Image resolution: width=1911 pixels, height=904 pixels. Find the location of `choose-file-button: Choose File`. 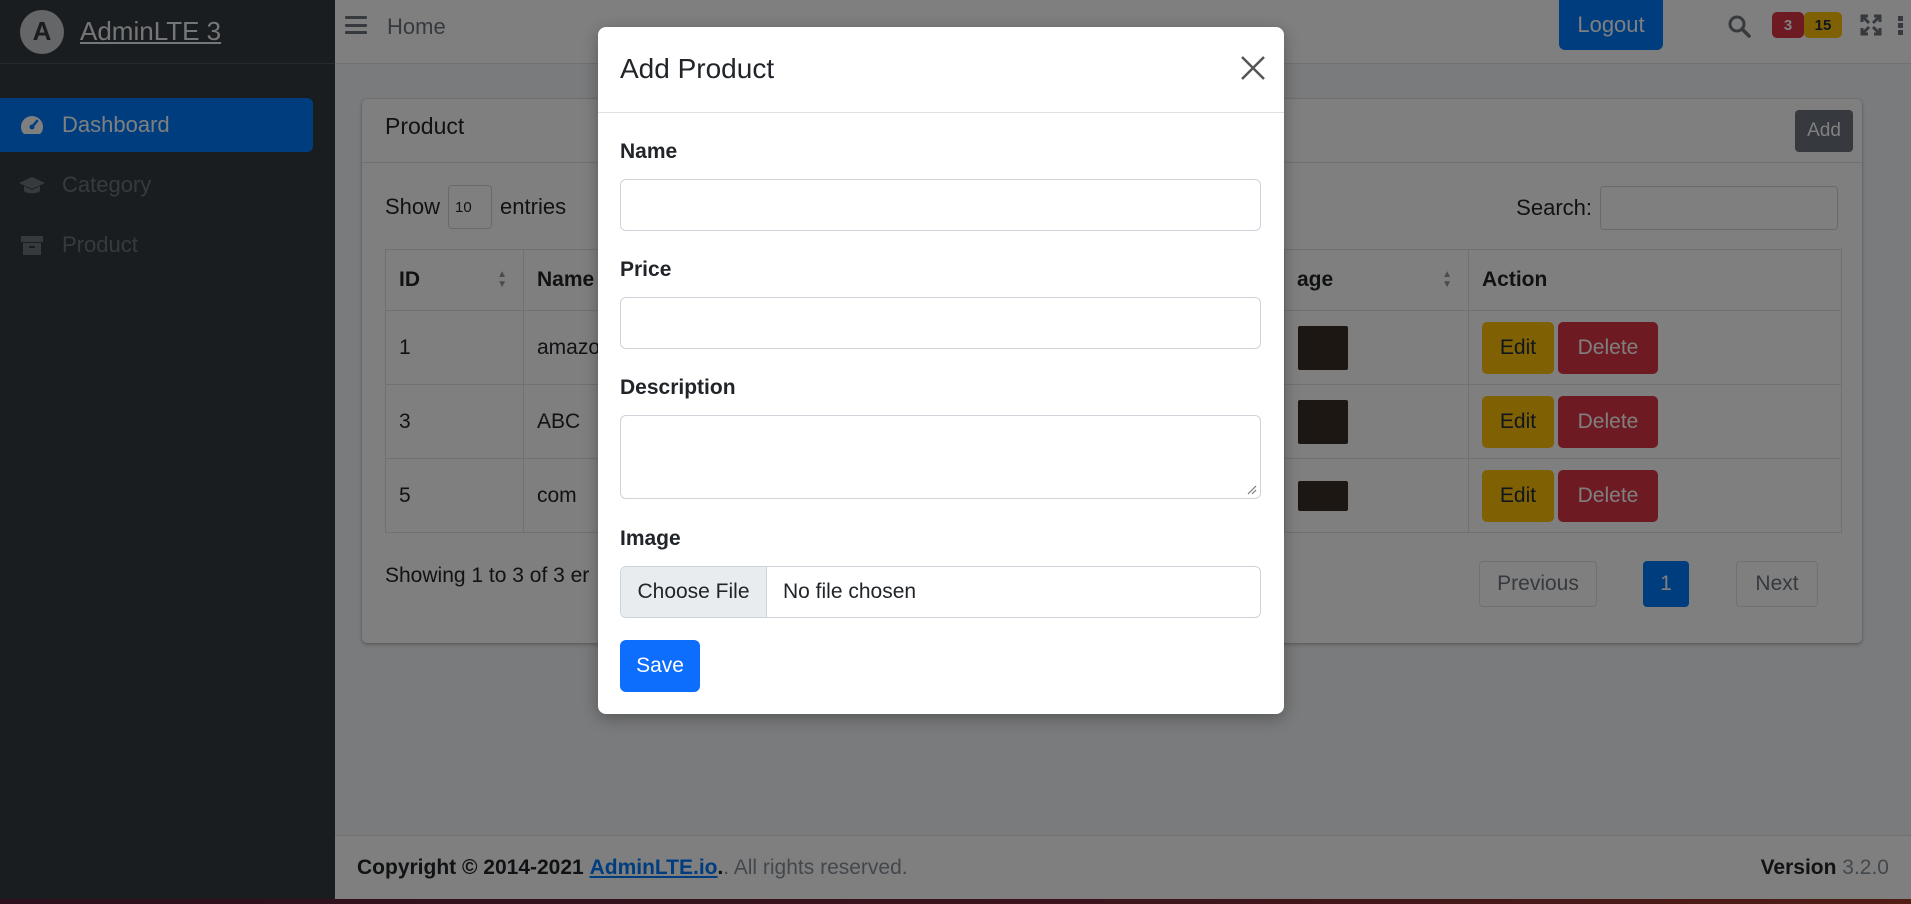

choose-file-button: Choose File is located at coordinates (694, 592).